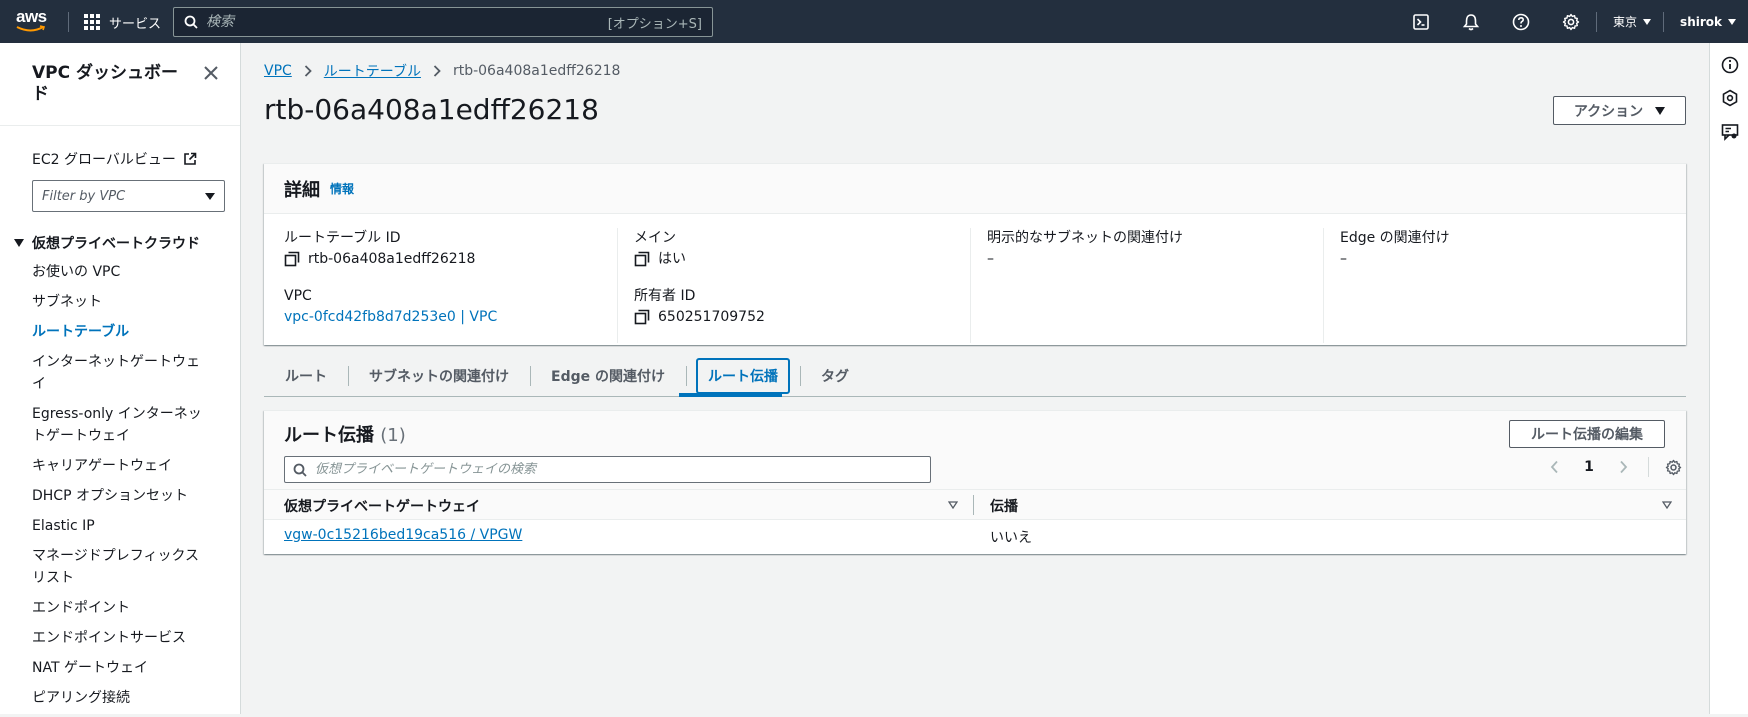 The height and width of the screenshot is (717, 1748). Describe the element at coordinates (122, 638) in the screenshot. I see `sidebar-item-endpoint-services: エンドポイントサービス` at that location.